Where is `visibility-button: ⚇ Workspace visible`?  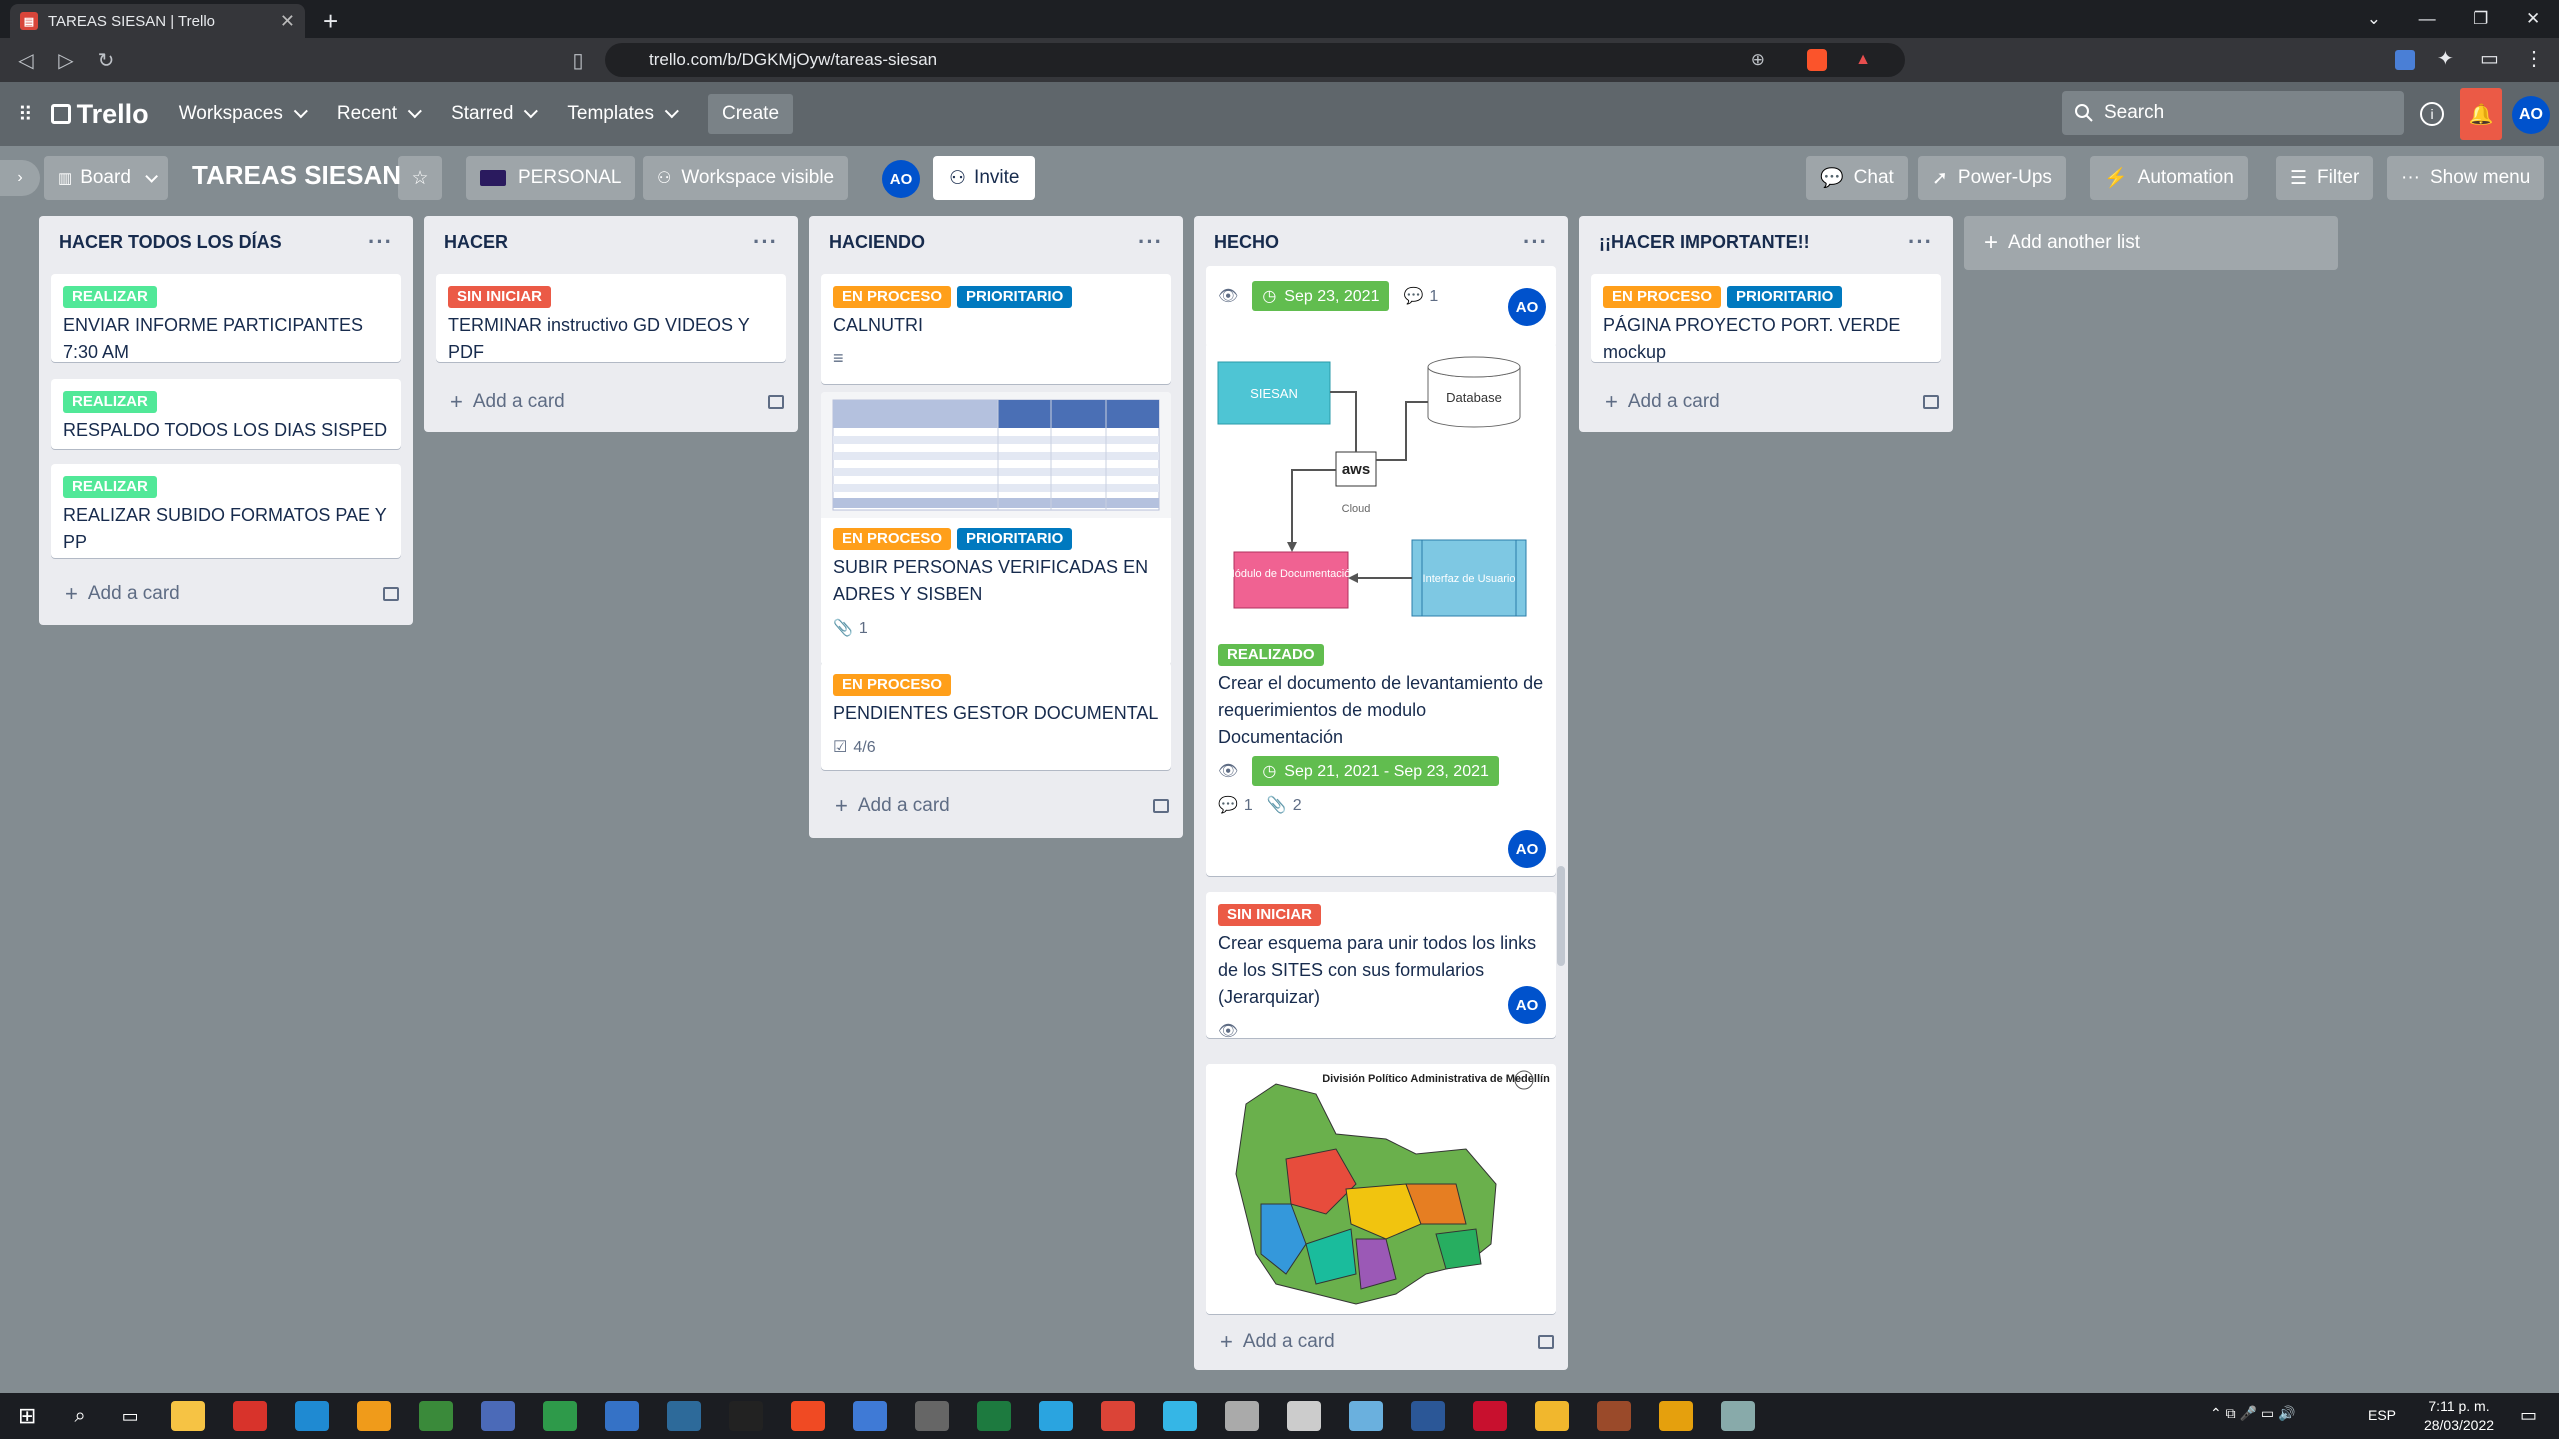
visibility-button: ⚇ Workspace visible is located at coordinates (746, 178).